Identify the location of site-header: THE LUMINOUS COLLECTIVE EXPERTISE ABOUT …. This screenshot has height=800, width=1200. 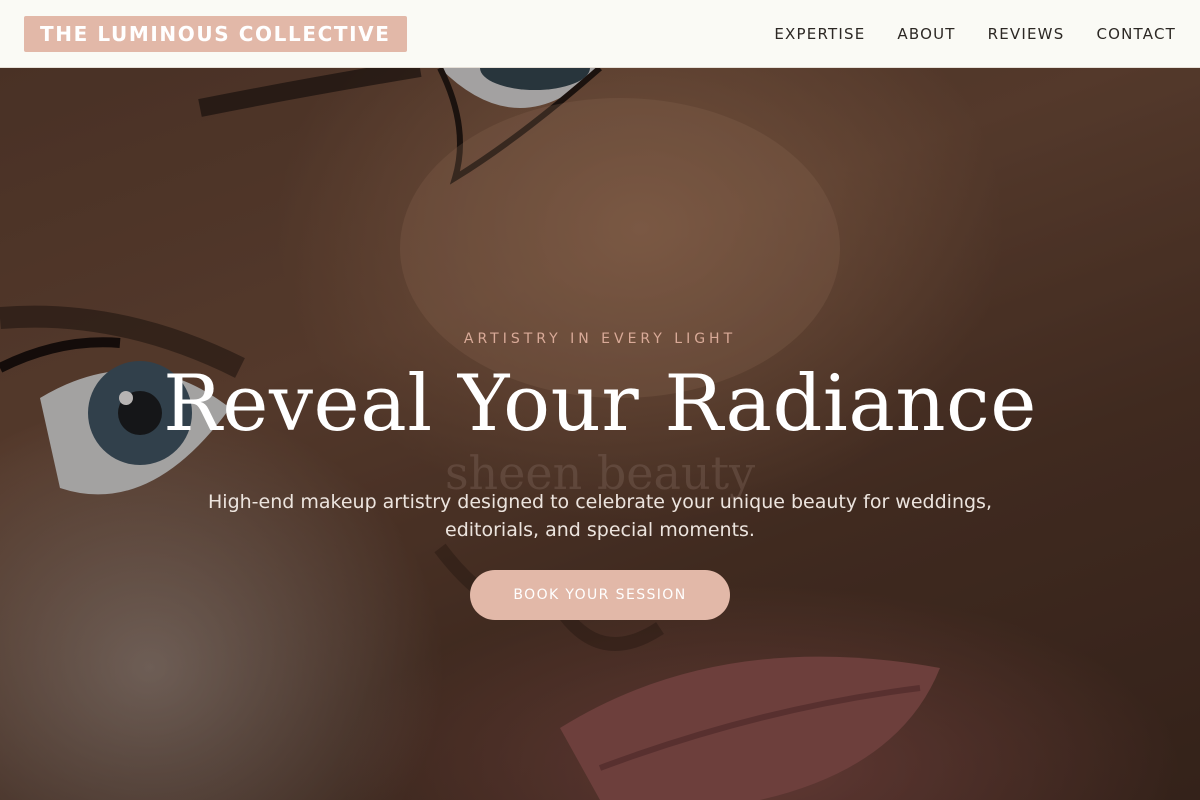
(600, 34).